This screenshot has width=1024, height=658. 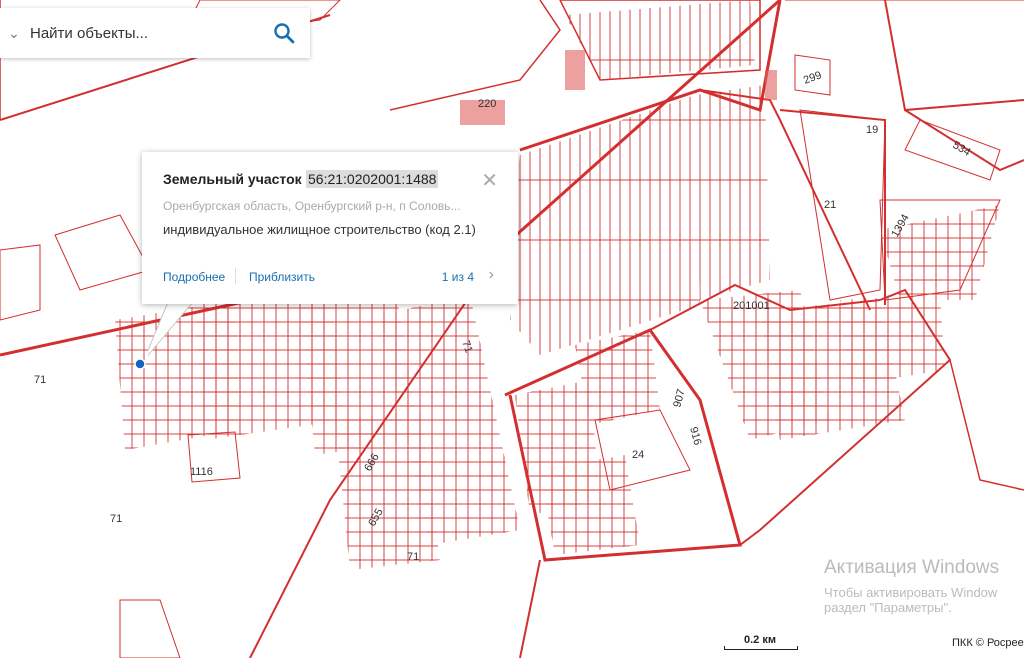 I want to click on copyright-text: ПКК © Росрее, so click(x=988, y=643).